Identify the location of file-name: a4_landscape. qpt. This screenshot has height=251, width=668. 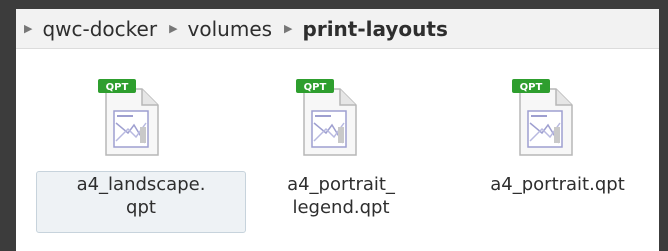
(141, 196).